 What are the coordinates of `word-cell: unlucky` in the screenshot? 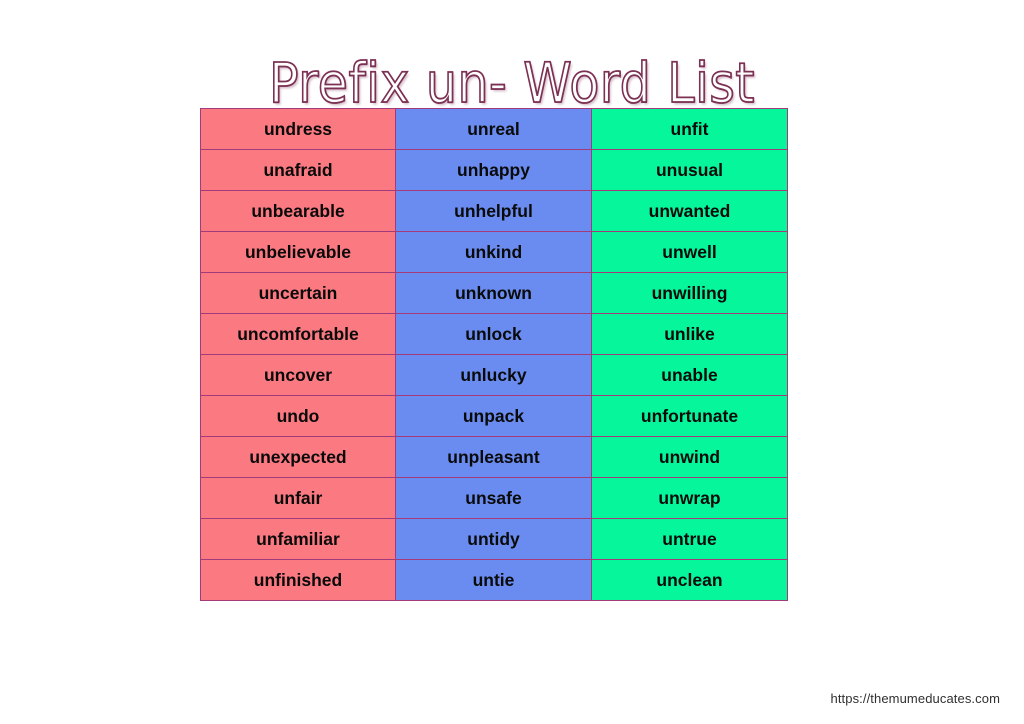 It's located at (493, 375).